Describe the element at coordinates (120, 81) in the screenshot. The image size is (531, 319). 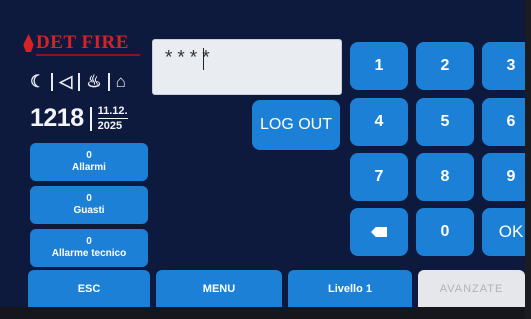
I see `lock-icon: ⌂` at that location.